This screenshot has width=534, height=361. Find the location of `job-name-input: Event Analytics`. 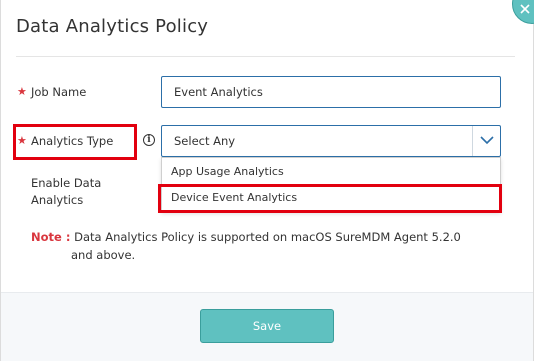

job-name-input: Event Analytics is located at coordinates (331, 92).